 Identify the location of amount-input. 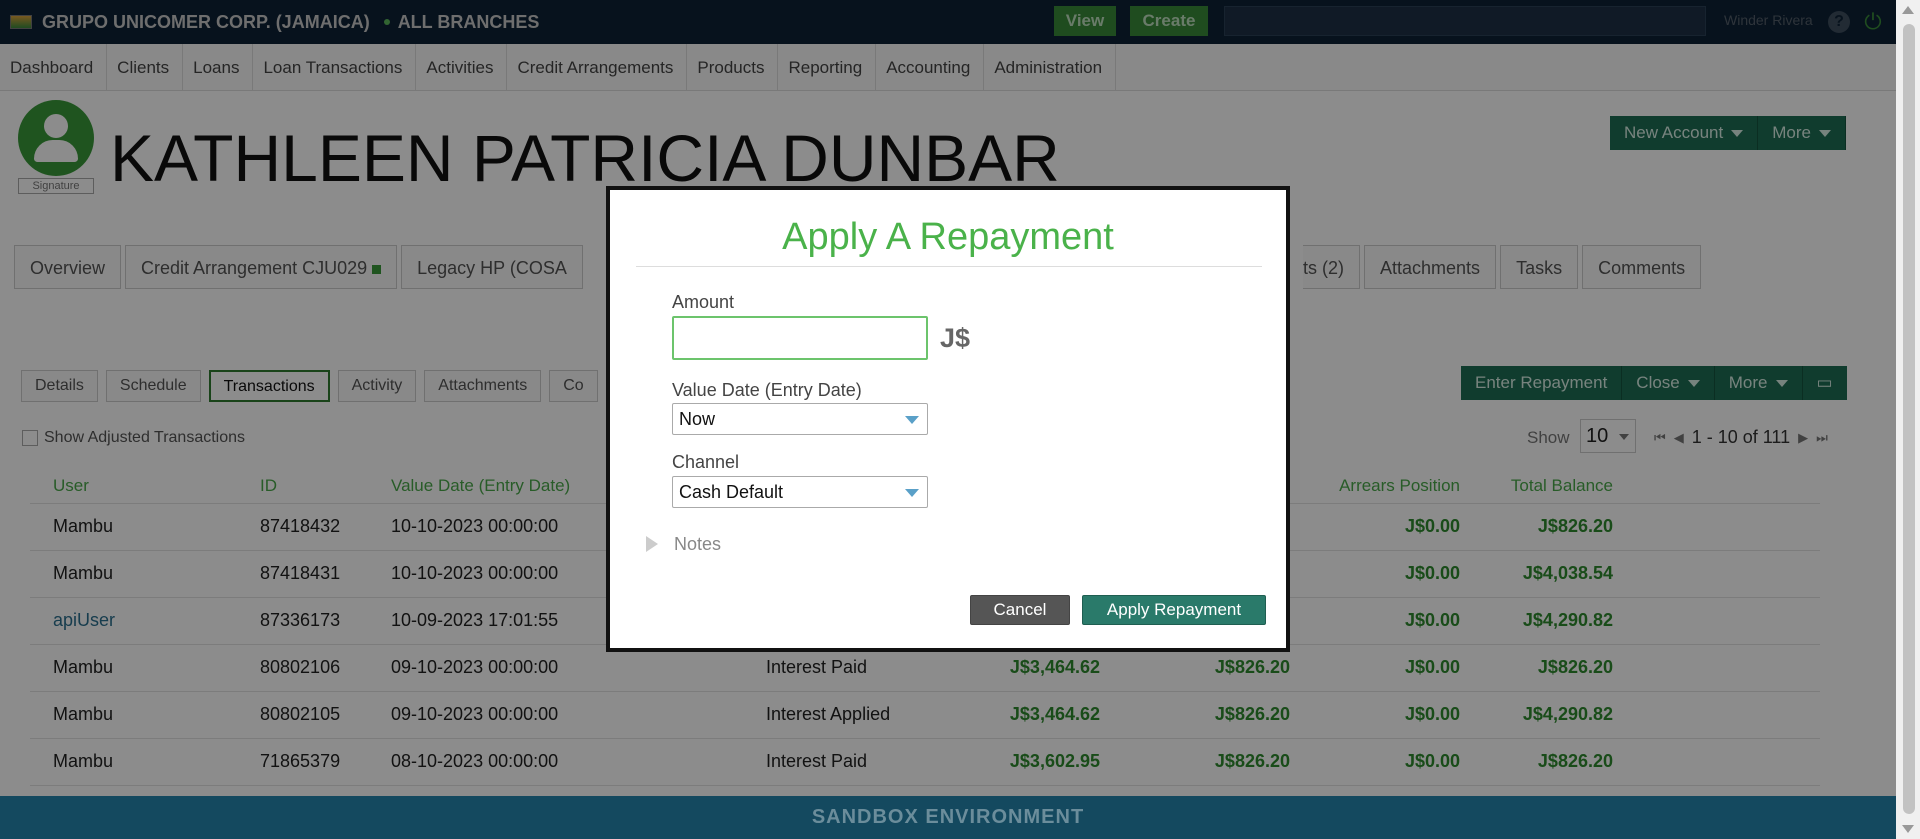
(800, 338).